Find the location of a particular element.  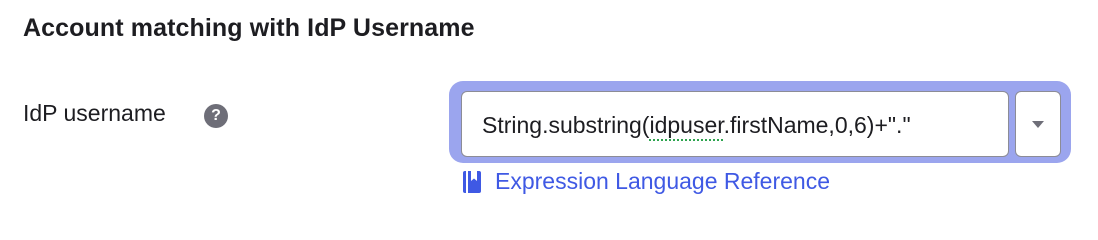

idp-username-label: IdP username is located at coordinates (94, 113).